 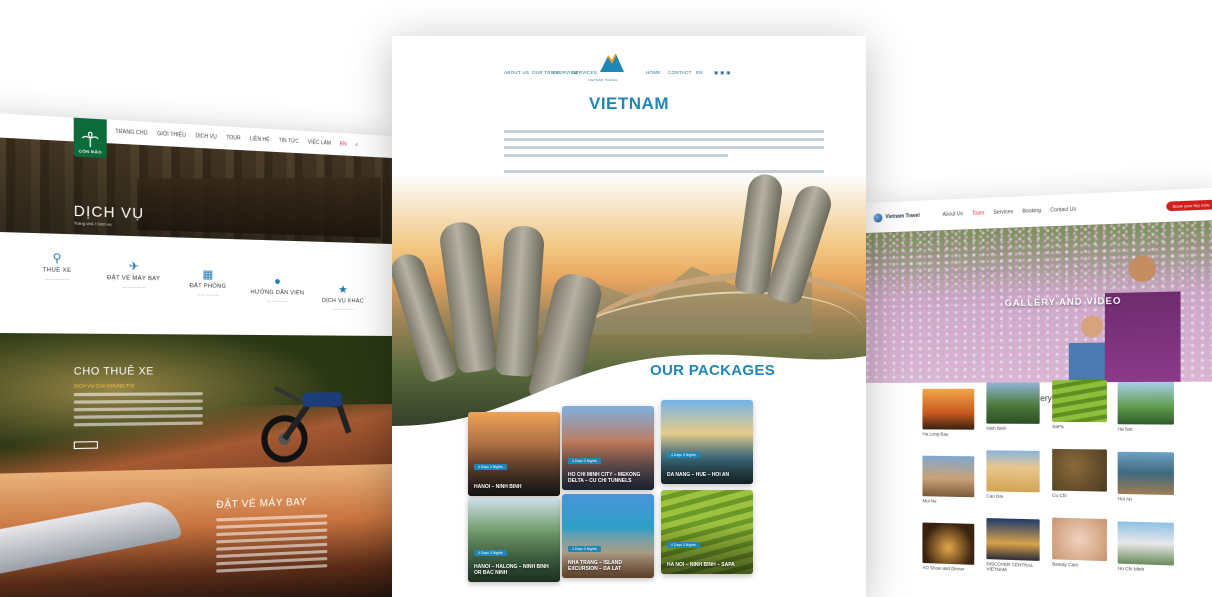 What do you see at coordinates (319, 142) in the screenshot?
I see `left-nav-item: VIỆC LÀM` at bounding box center [319, 142].